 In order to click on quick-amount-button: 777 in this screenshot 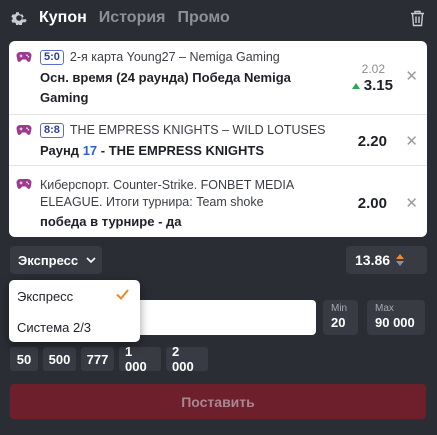, I will do `click(97, 359)`.